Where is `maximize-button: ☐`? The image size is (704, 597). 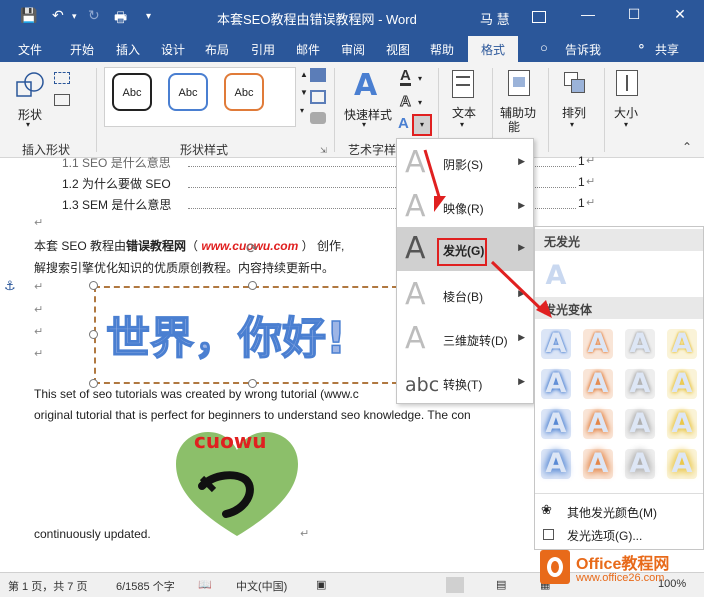
maximize-button: ☐ is located at coordinates (634, 14).